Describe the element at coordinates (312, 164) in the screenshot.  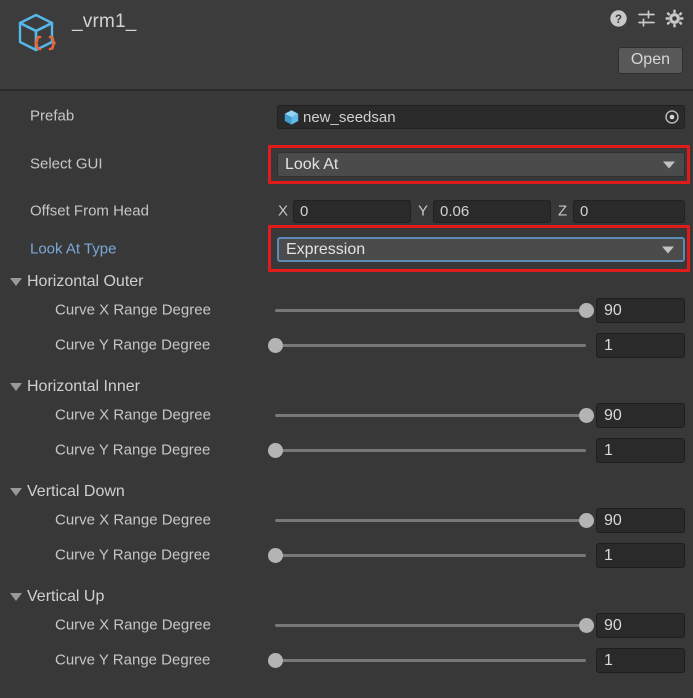
I see `select-gui-value: Look At` at that location.